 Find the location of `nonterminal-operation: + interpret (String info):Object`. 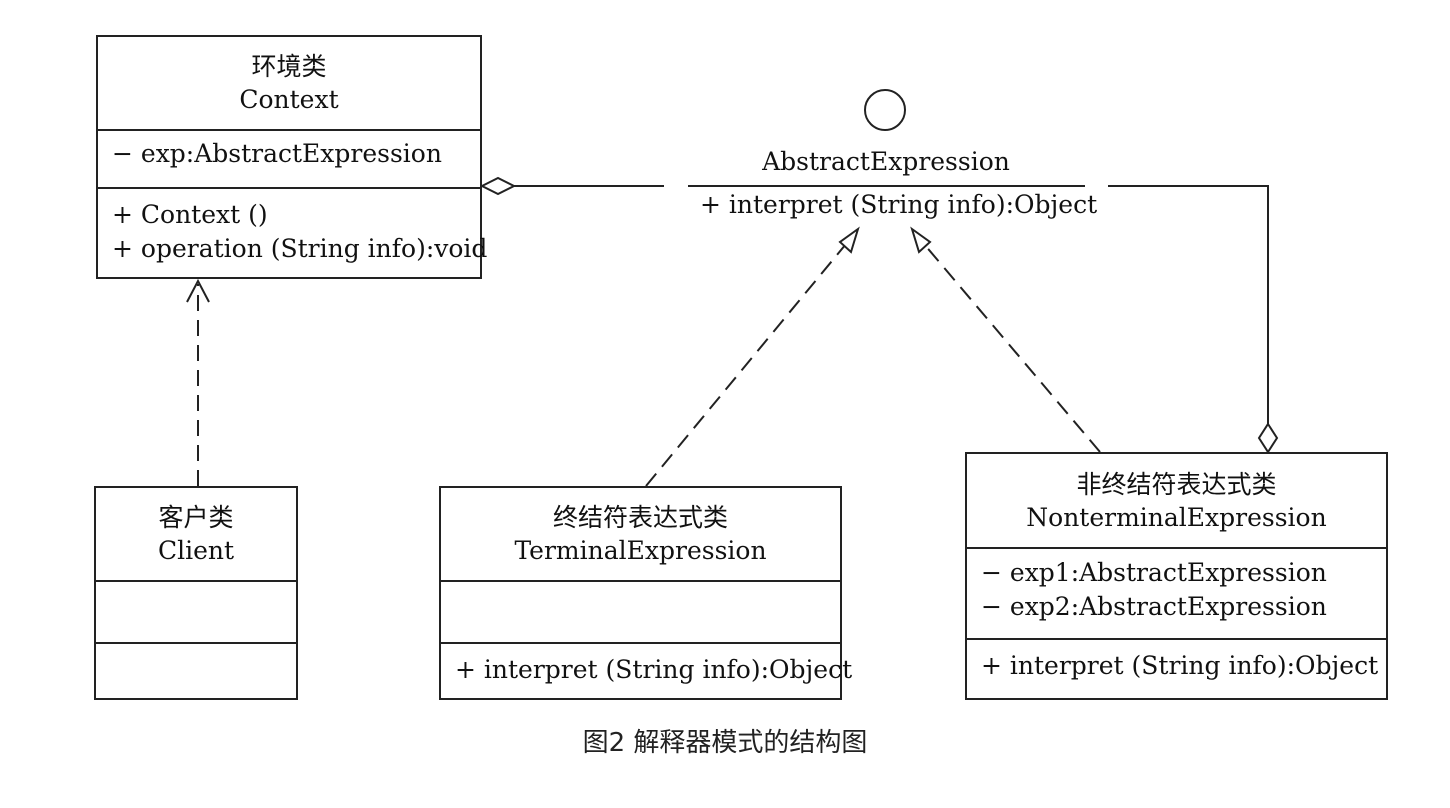

nonterminal-operation: + interpret (String info):Object is located at coordinates (1180, 665).